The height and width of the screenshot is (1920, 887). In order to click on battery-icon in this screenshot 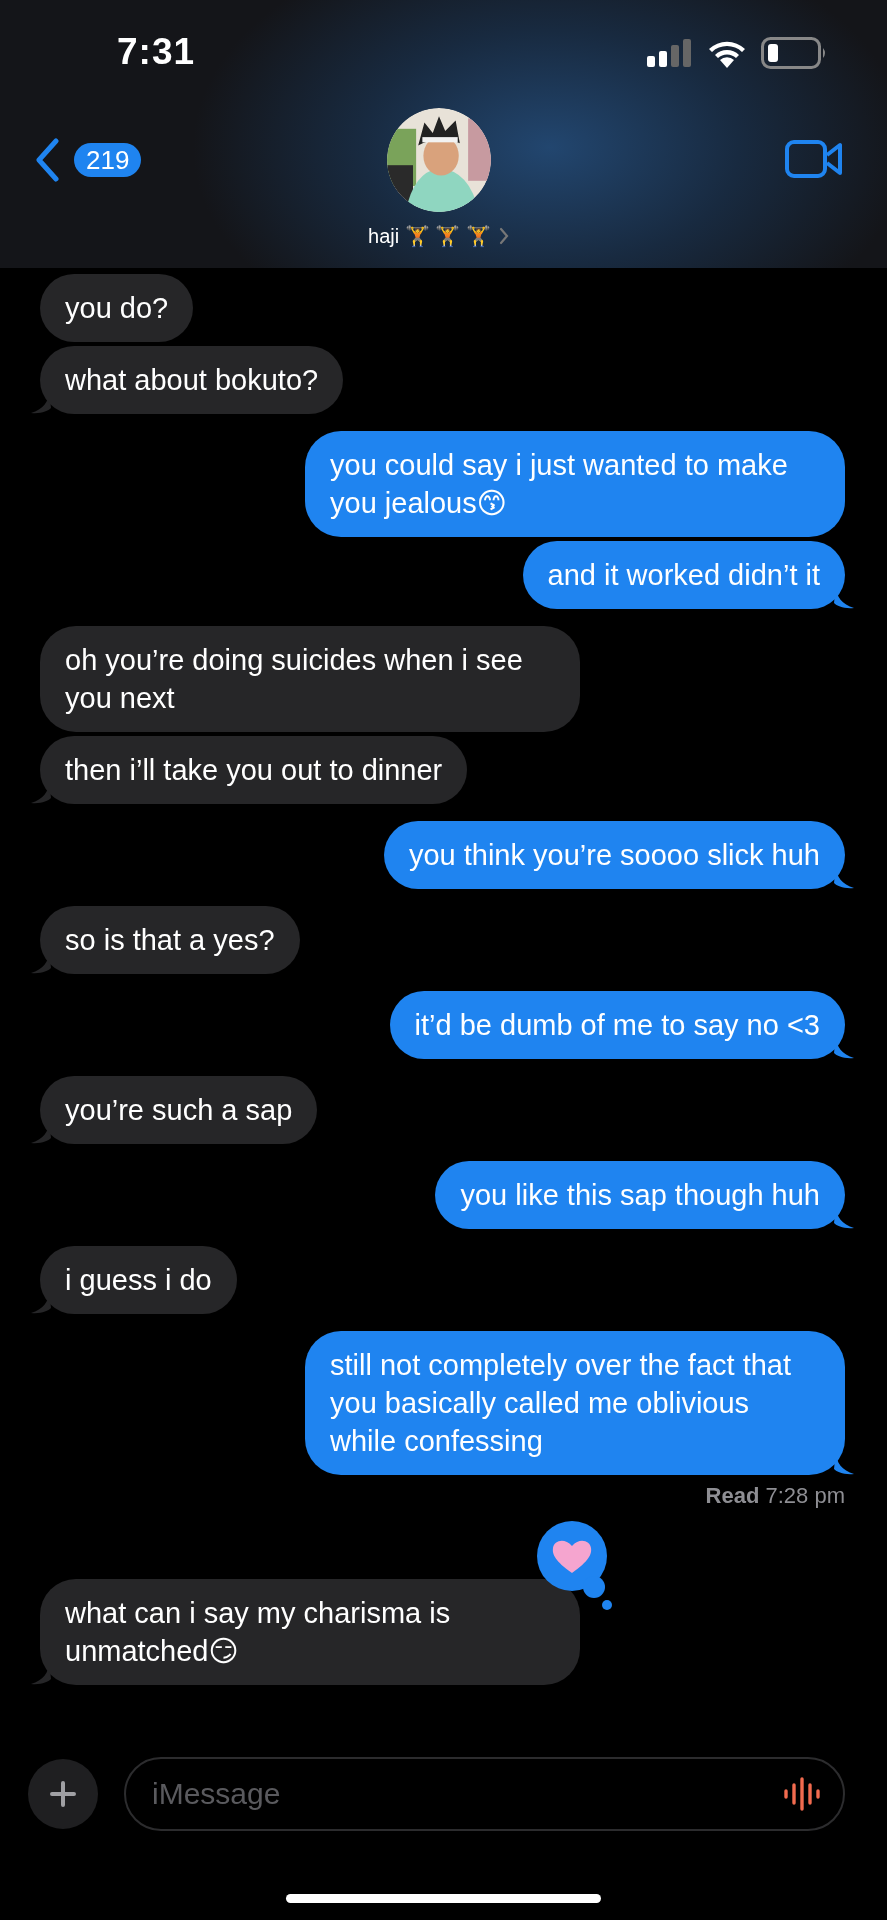, I will do `click(794, 53)`.